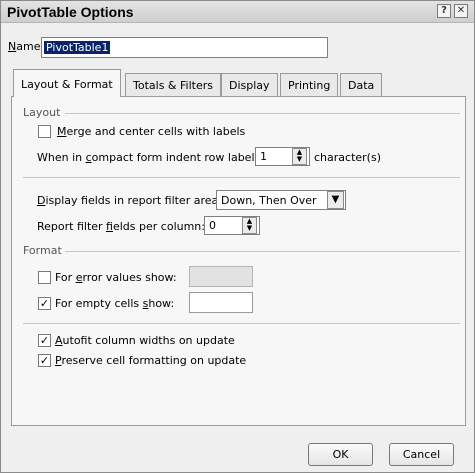 Image resolution: width=475 pixels, height=473 pixels. What do you see at coordinates (44, 303) in the screenshot?
I see `empty-cells-checkbox: ✓` at bounding box center [44, 303].